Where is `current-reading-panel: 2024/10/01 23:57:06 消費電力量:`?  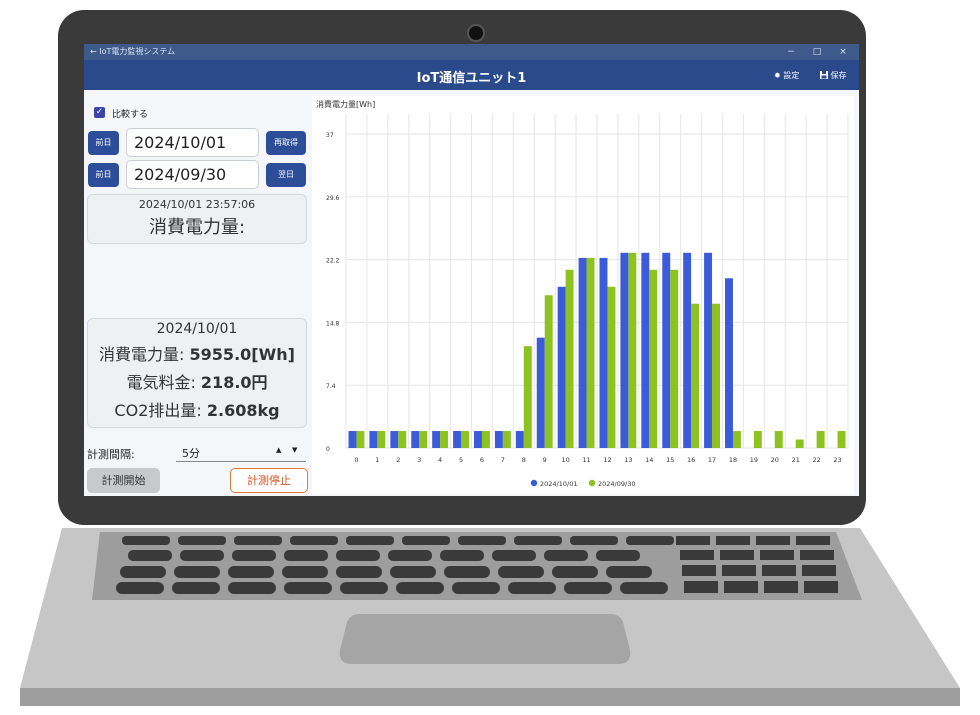
current-reading-panel: 2024/10/01 23:57:06 消費電力量: is located at coordinates (197, 219).